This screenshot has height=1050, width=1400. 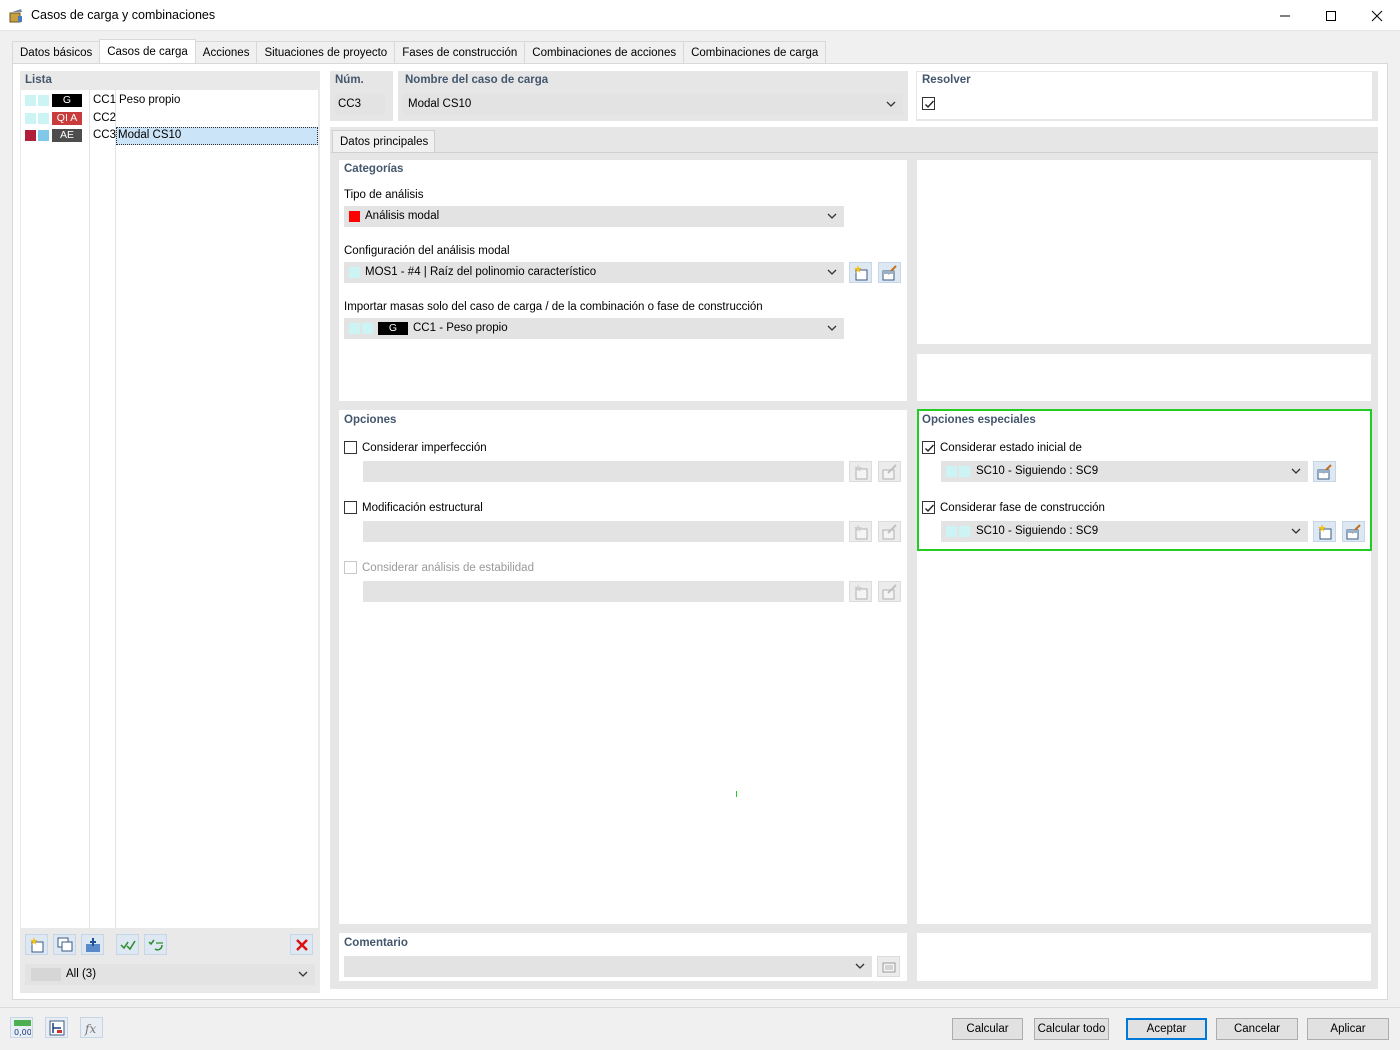 I want to click on initial-state-checkbox, so click(x=928, y=447).